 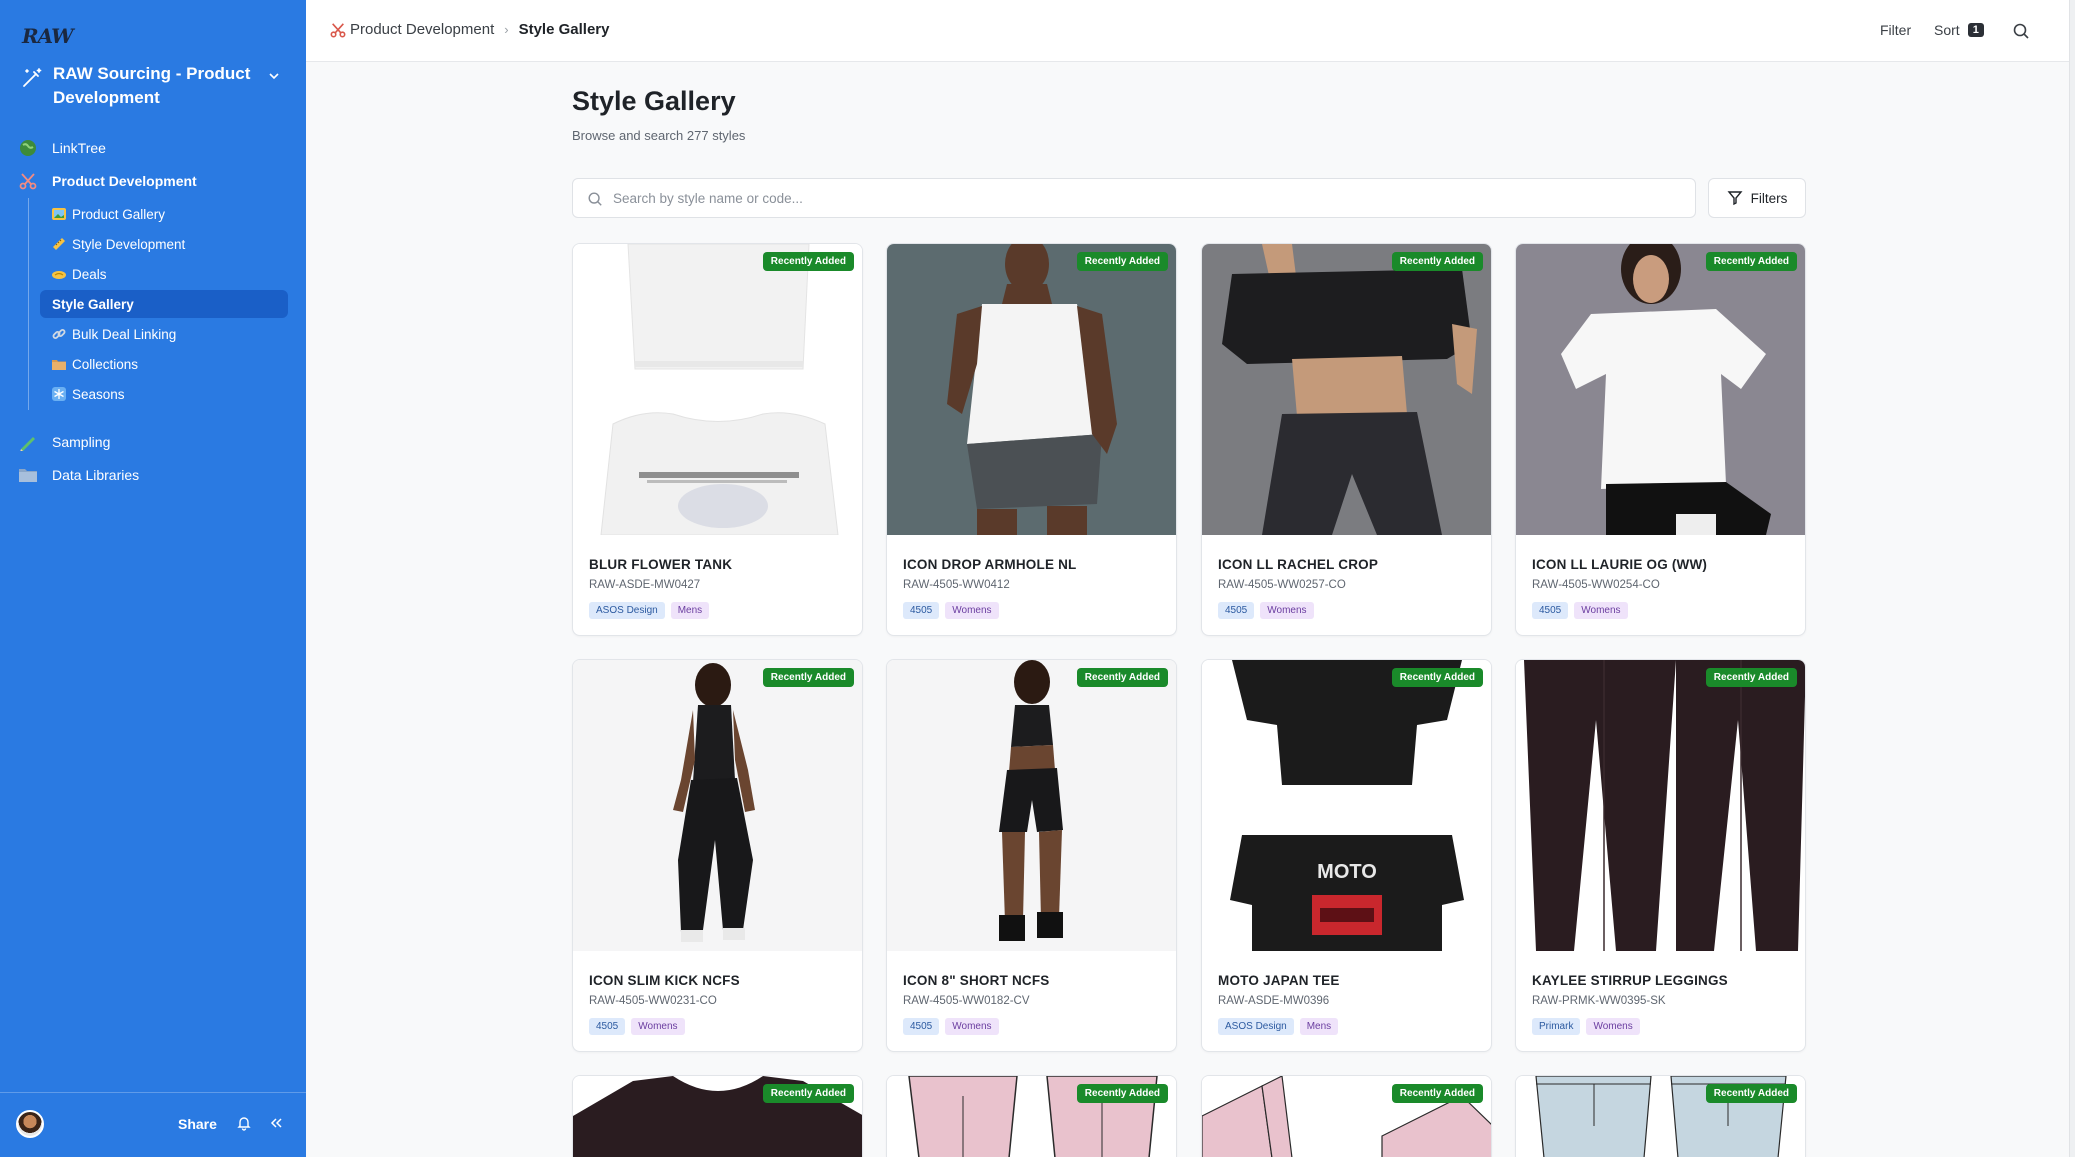 What do you see at coordinates (164, 274) in the screenshot?
I see `sidebar-item-deals: Deals` at bounding box center [164, 274].